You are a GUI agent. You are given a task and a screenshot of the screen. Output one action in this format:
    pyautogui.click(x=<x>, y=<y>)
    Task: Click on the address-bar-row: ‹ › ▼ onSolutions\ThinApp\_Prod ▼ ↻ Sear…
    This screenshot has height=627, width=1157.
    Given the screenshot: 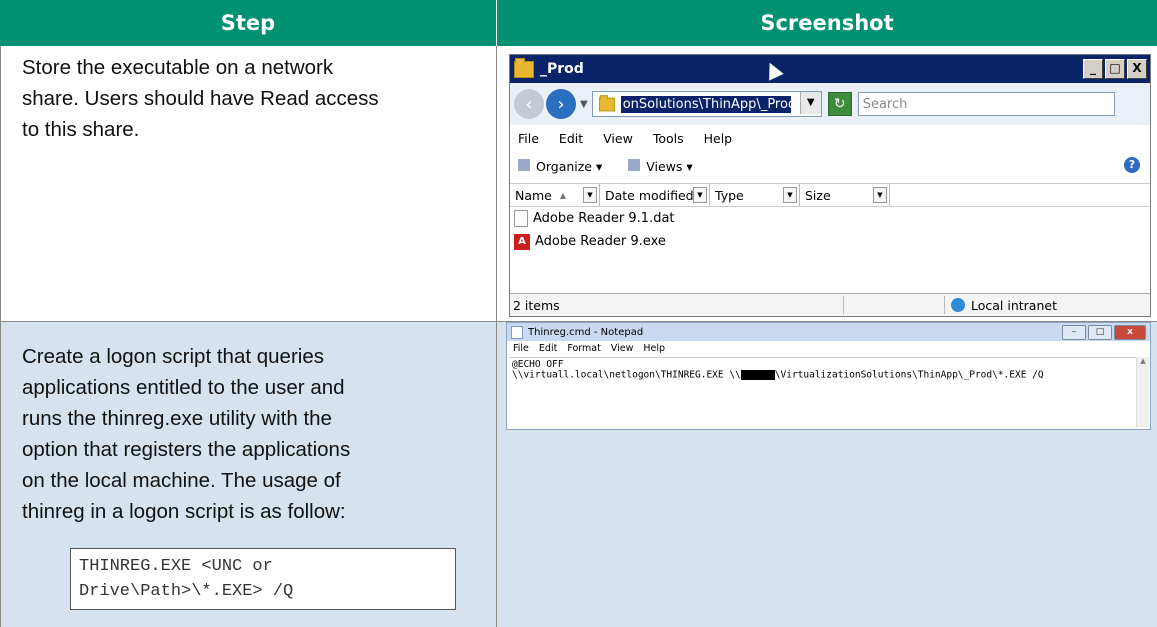 What is the action you would take?
    pyautogui.click(x=830, y=104)
    